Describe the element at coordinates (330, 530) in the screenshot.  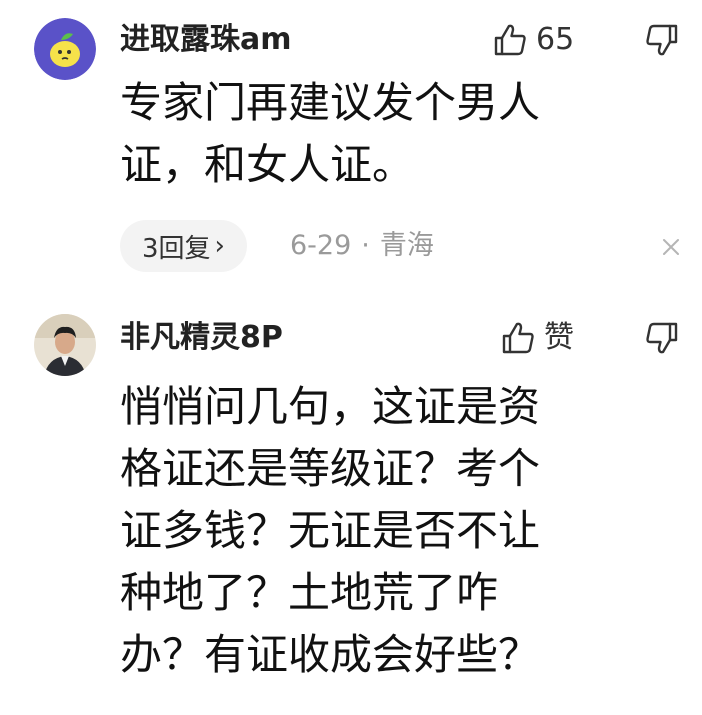
I see `comment-body-line: 证多钱？无证是否不让` at that location.